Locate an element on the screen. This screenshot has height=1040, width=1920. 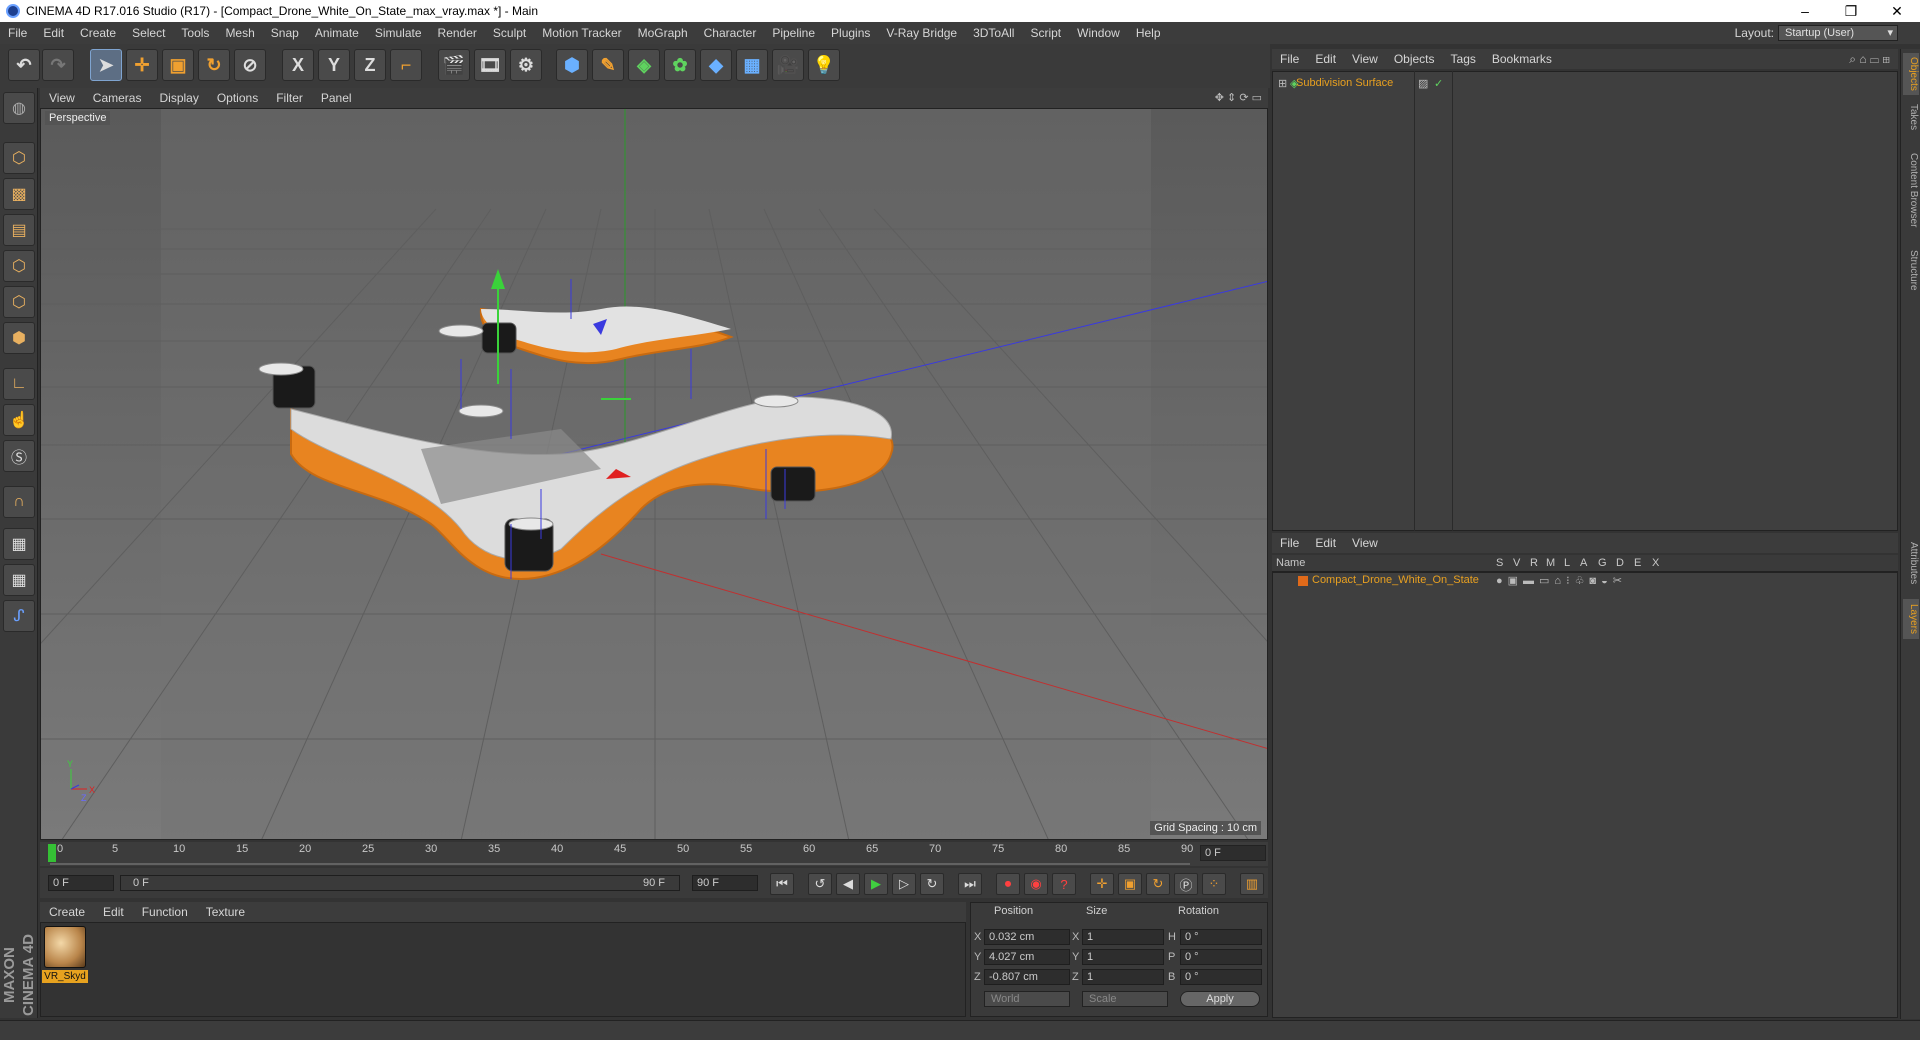
render-view-icon: 🎬 is located at coordinates (454, 65).